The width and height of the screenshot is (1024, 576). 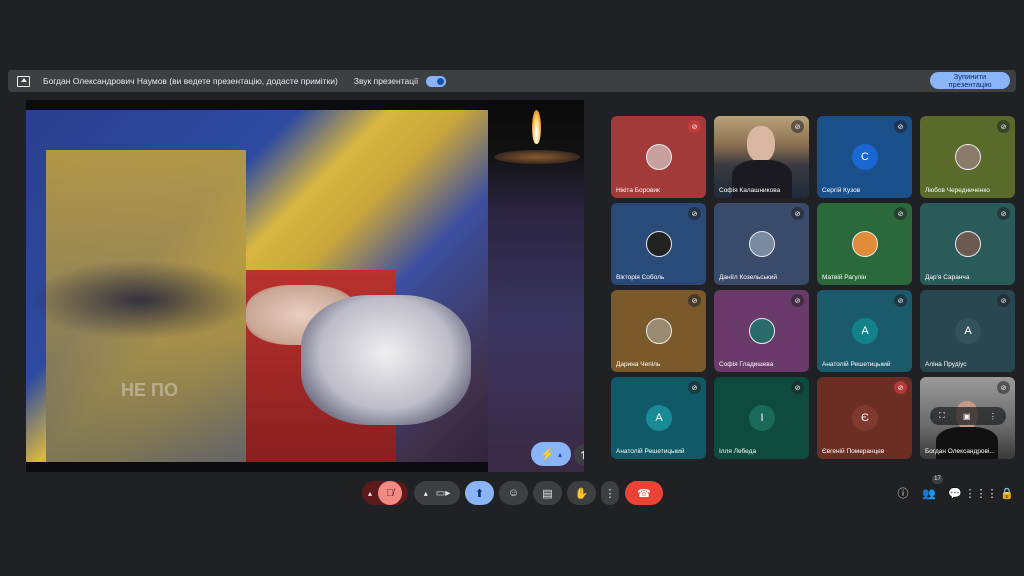 I want to click on participant-name: Софія Гладишева, so click(x=746, y=364).